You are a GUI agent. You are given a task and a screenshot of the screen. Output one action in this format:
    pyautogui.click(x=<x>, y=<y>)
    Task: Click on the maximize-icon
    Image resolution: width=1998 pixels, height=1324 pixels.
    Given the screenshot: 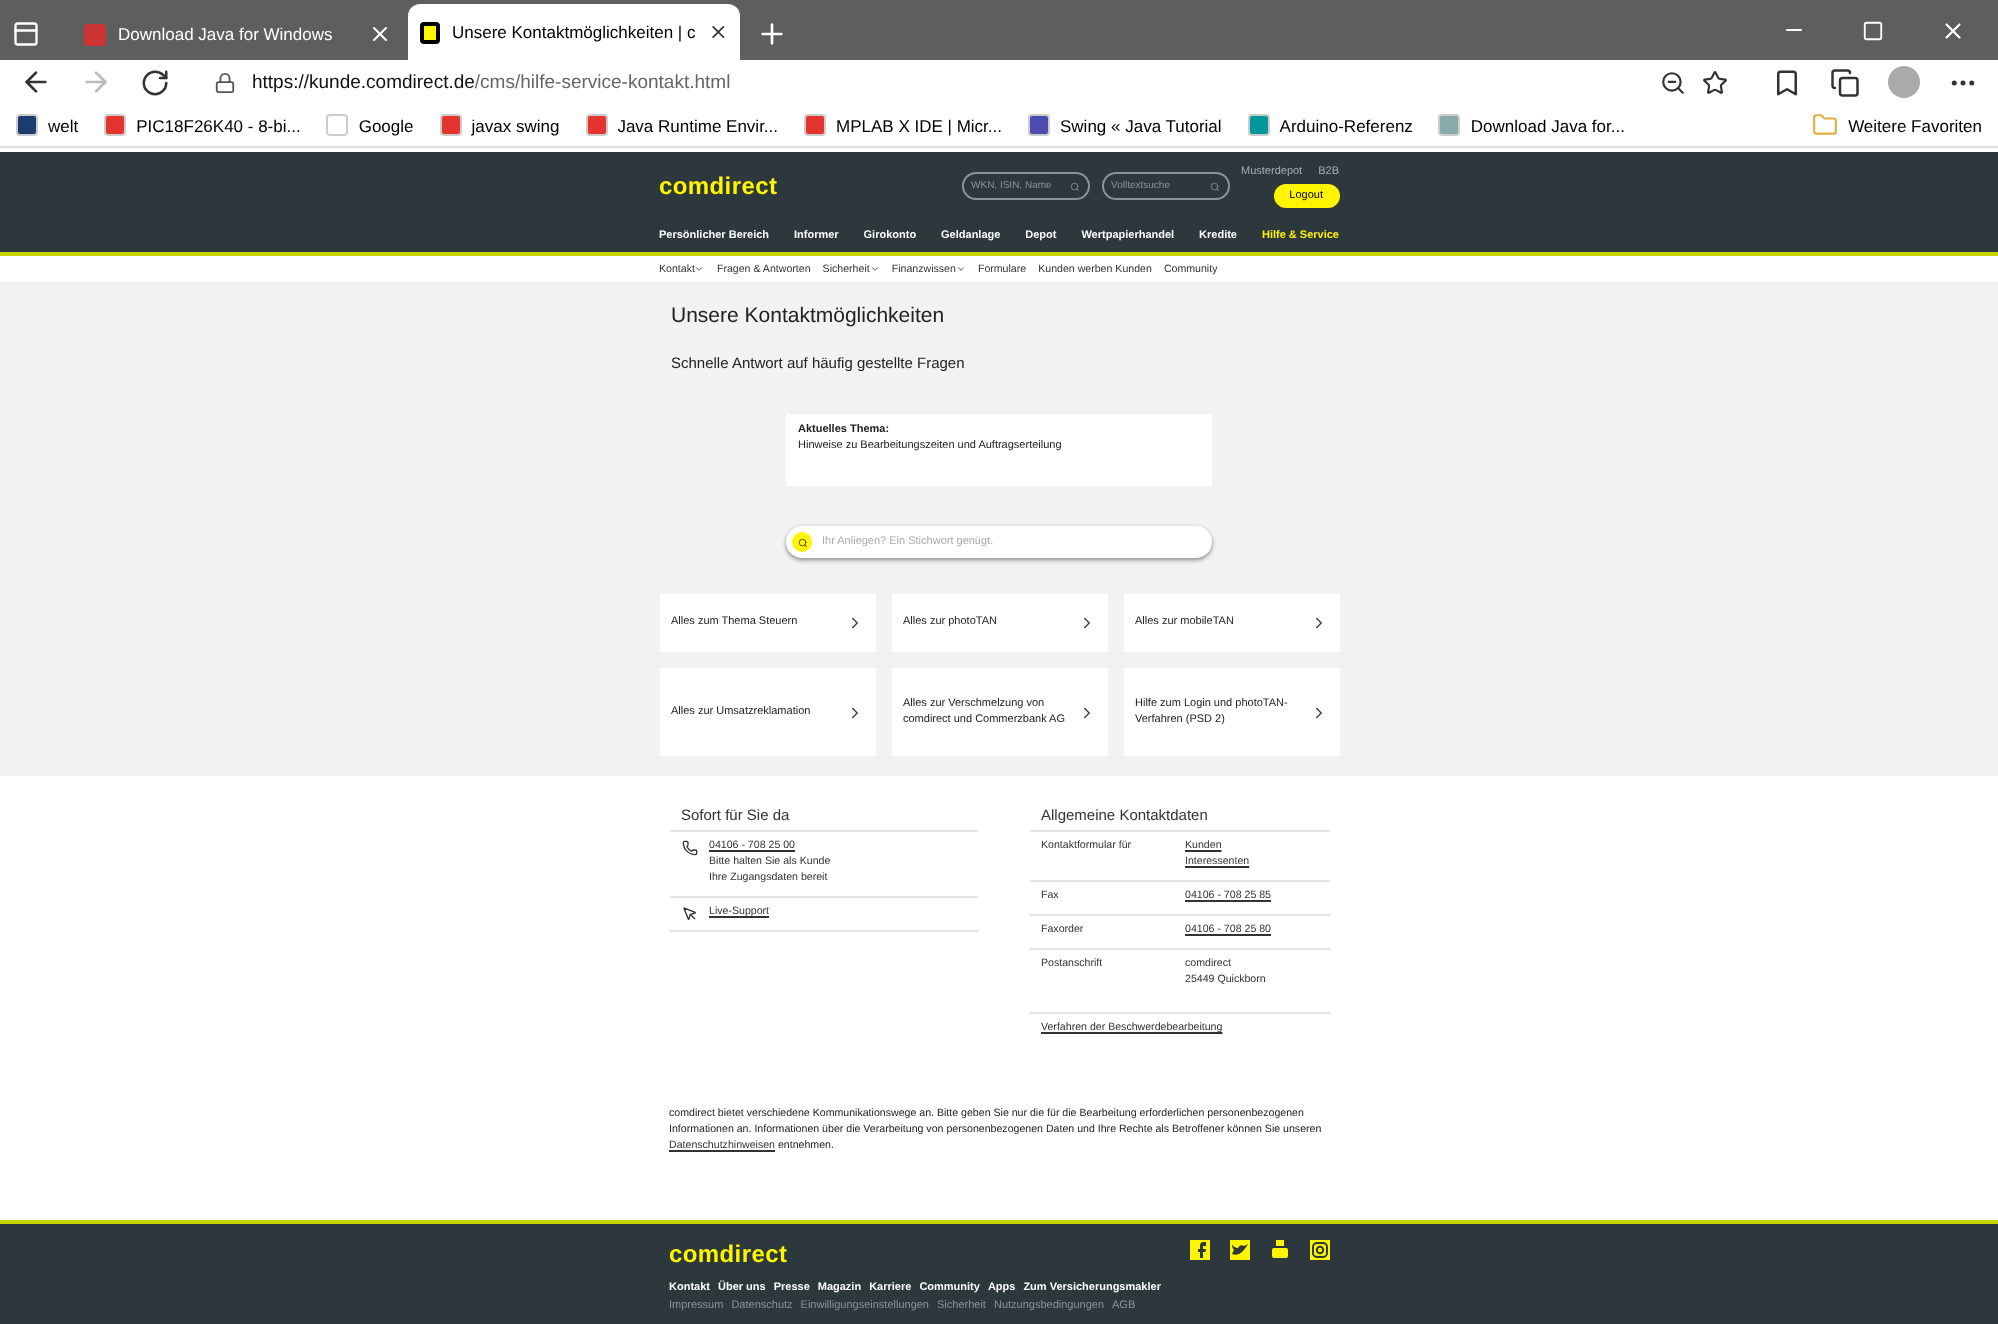 What is the action you would take?
    pyautogui.click(x=1873, y=30)
    